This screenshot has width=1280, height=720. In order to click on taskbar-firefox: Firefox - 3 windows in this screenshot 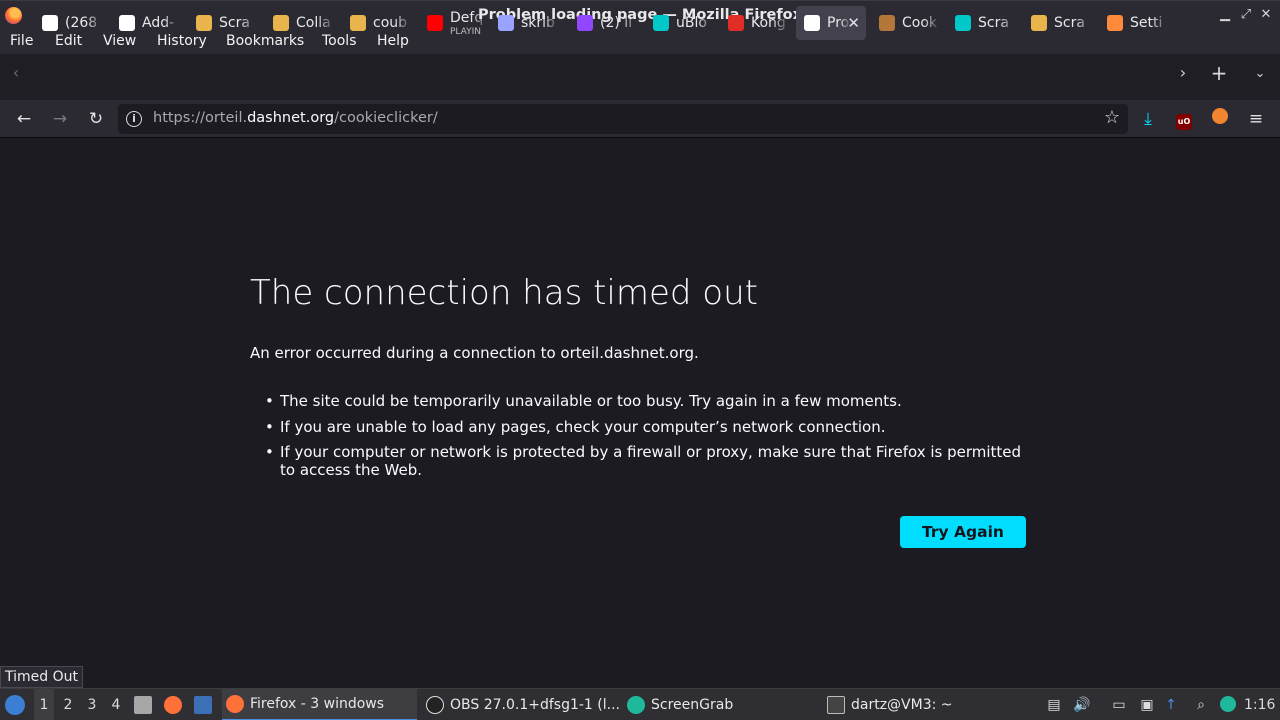, I will do `click(319, 704)`.